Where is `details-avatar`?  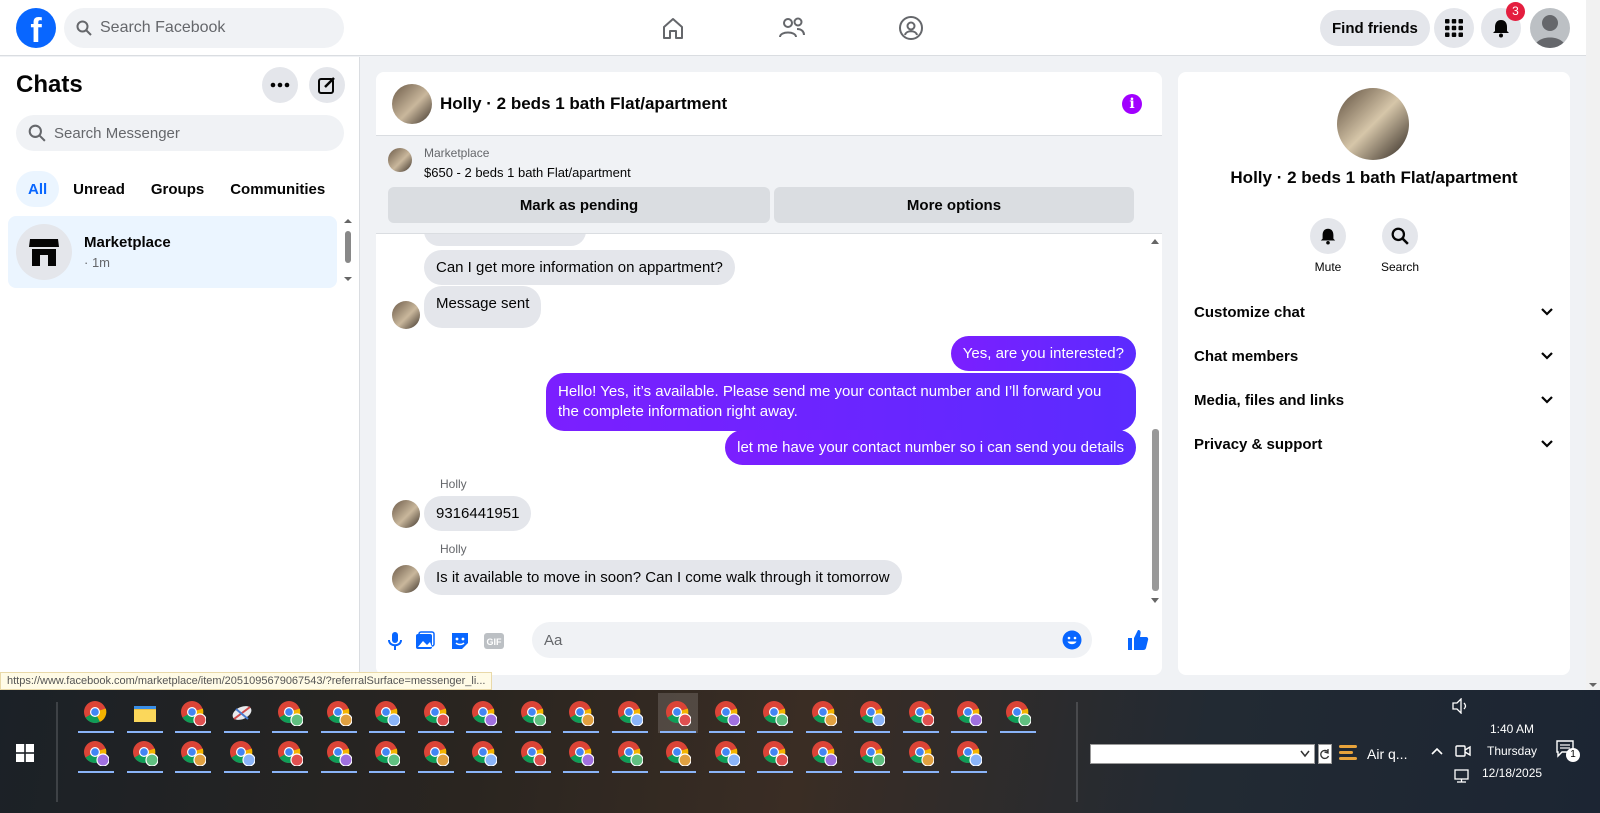
details-avatar is located at coordinates (1373, 124).